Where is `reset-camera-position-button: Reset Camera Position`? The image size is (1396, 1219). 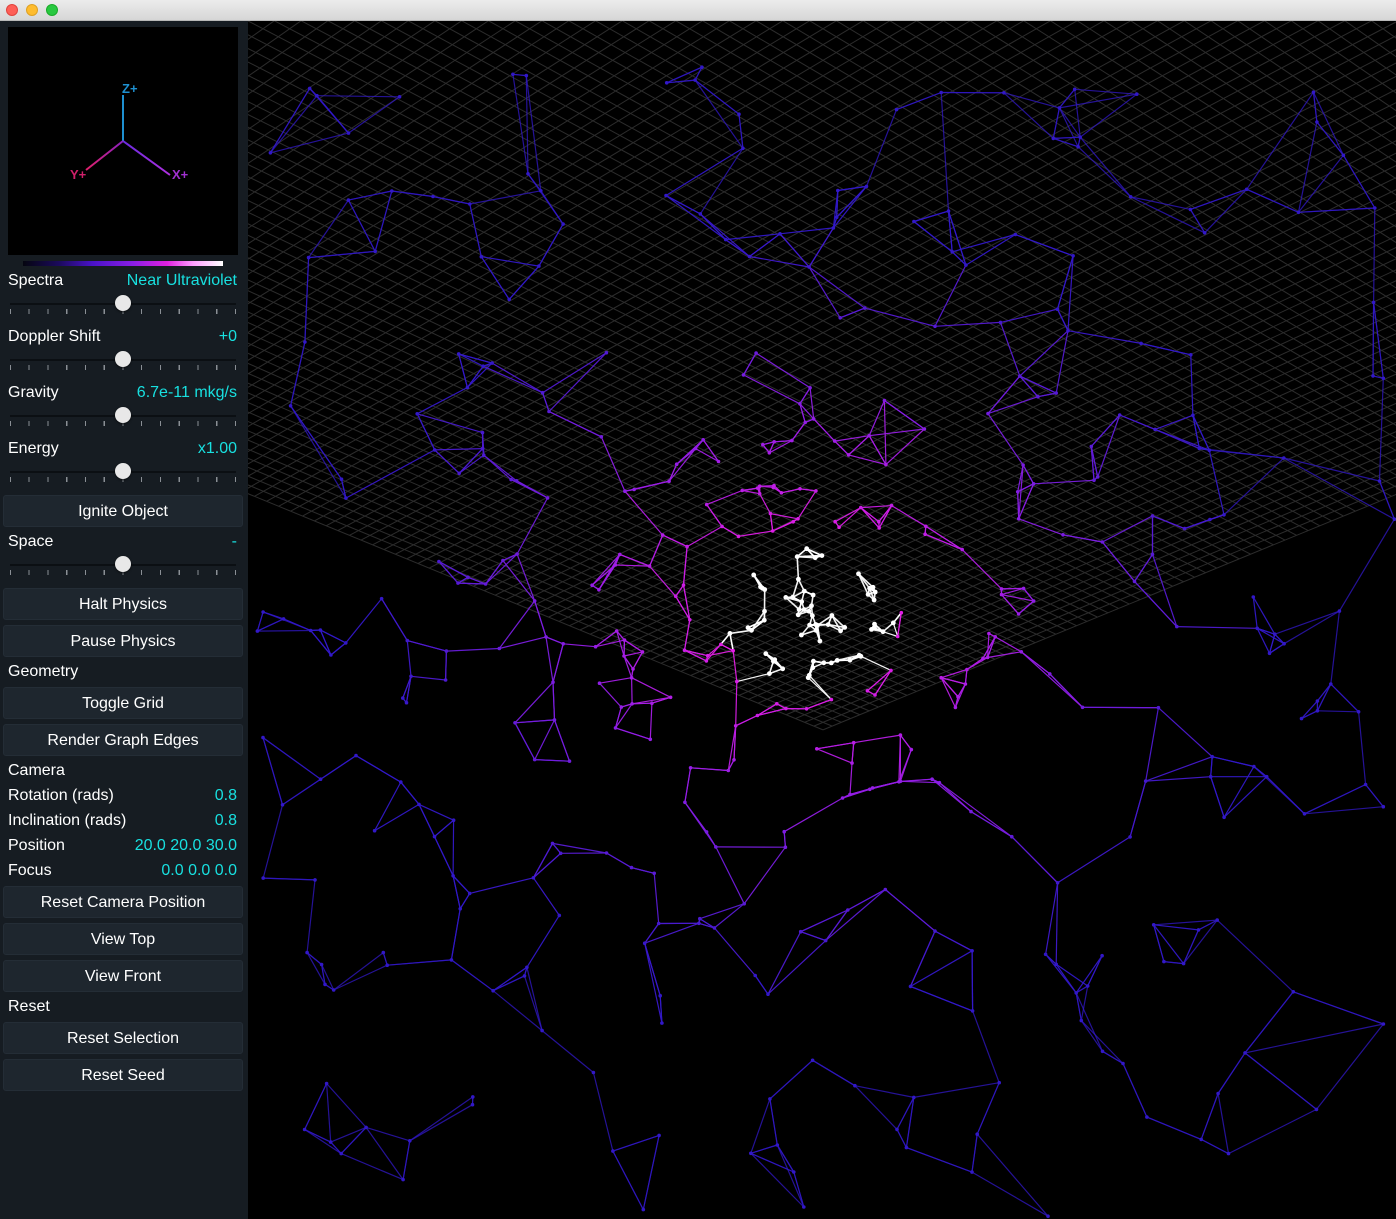
reset-camera-position-button: Reset Camera Position is located at coordinates (123, 902).